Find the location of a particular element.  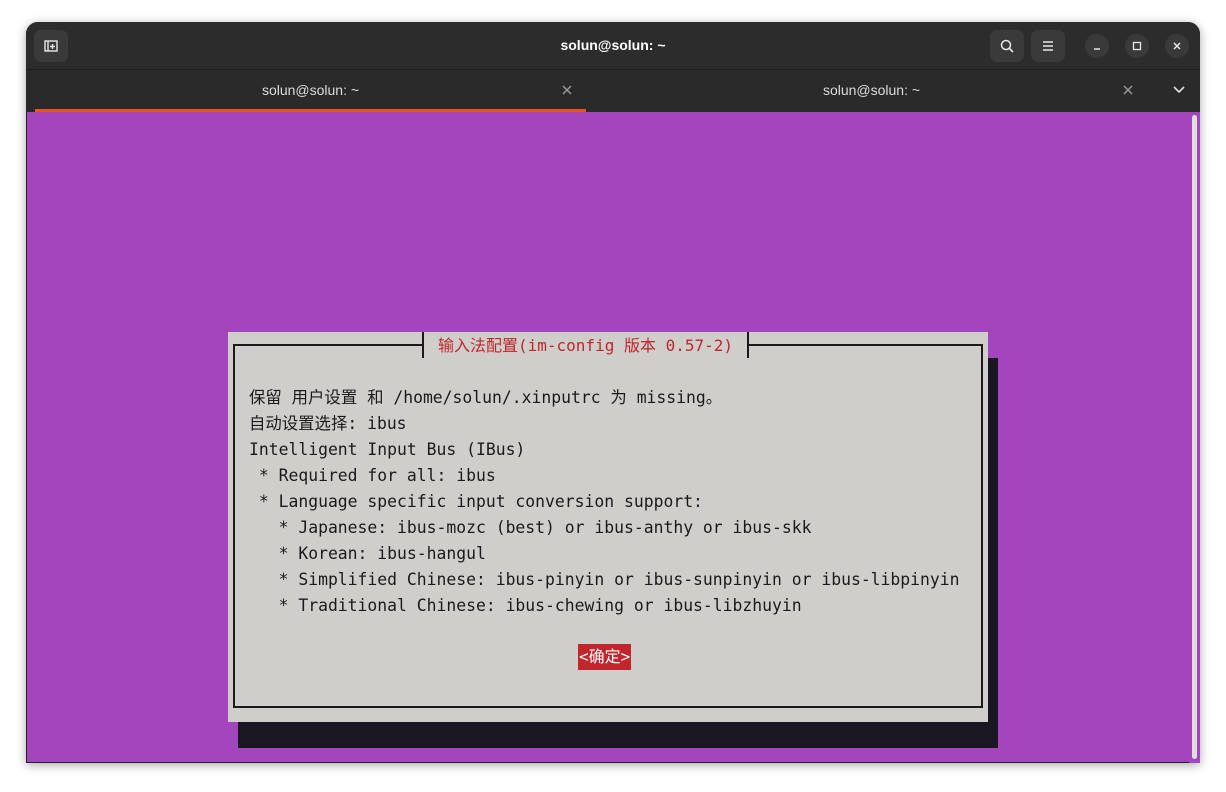

new-tab-icon is located at coordinates (51, 46).